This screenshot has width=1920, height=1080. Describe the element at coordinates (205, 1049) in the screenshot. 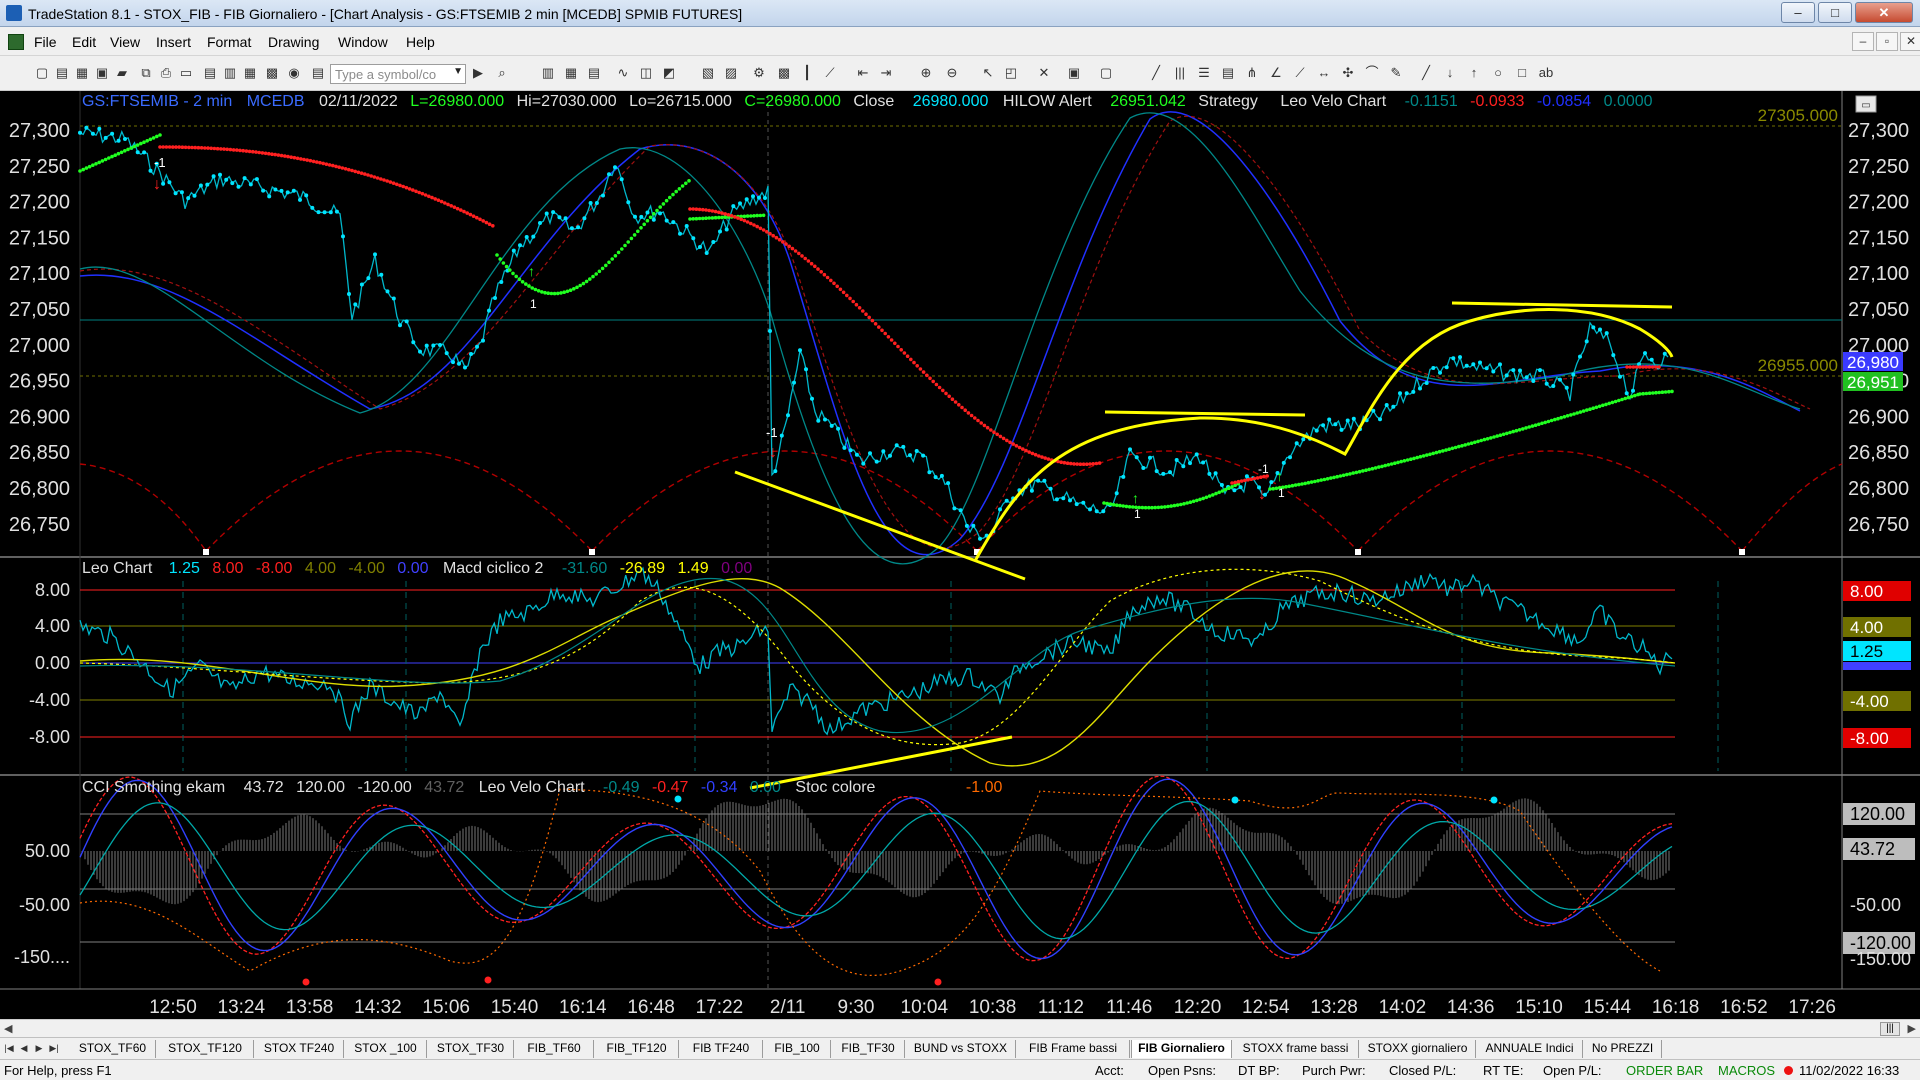

I see `tab-stox-tf120: STOX_TF120` at that location.